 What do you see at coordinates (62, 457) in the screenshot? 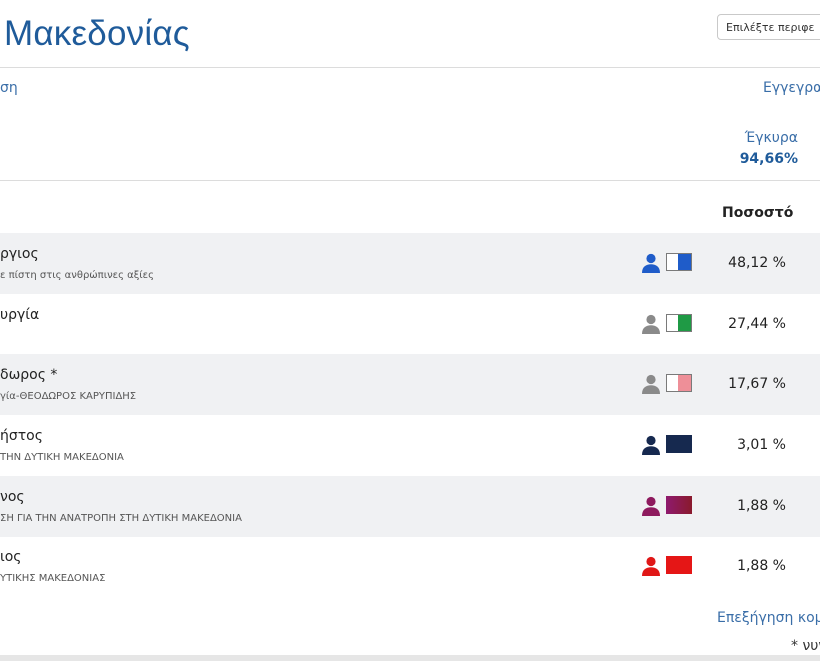
I see `candidate-party: ΤΗΝ ΔΥΤΙΚΗ ΜΑΚΕΔΟΝΙΑ` at bounding box center [62, 457].